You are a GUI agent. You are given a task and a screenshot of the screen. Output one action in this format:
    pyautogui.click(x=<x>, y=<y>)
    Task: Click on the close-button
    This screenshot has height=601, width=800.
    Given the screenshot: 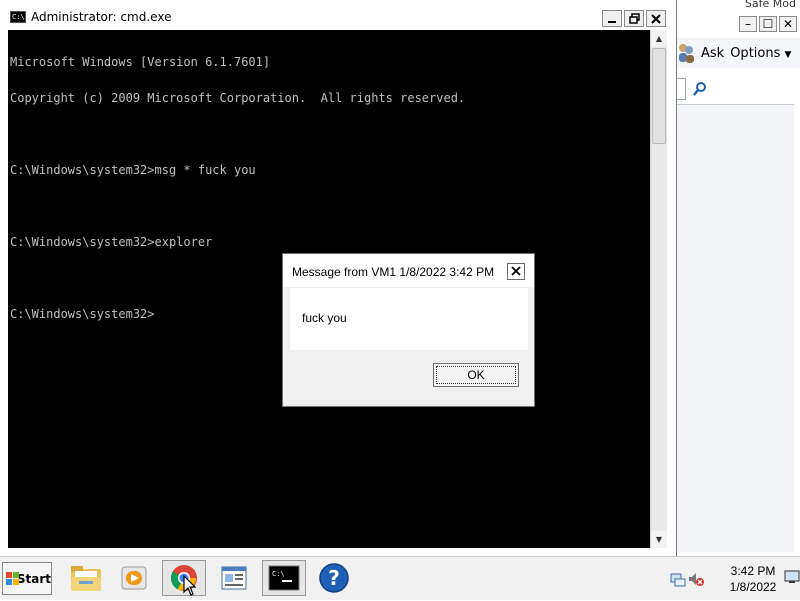 What is the action you would take?
    pyautogui.click(x=656, y=18)
    